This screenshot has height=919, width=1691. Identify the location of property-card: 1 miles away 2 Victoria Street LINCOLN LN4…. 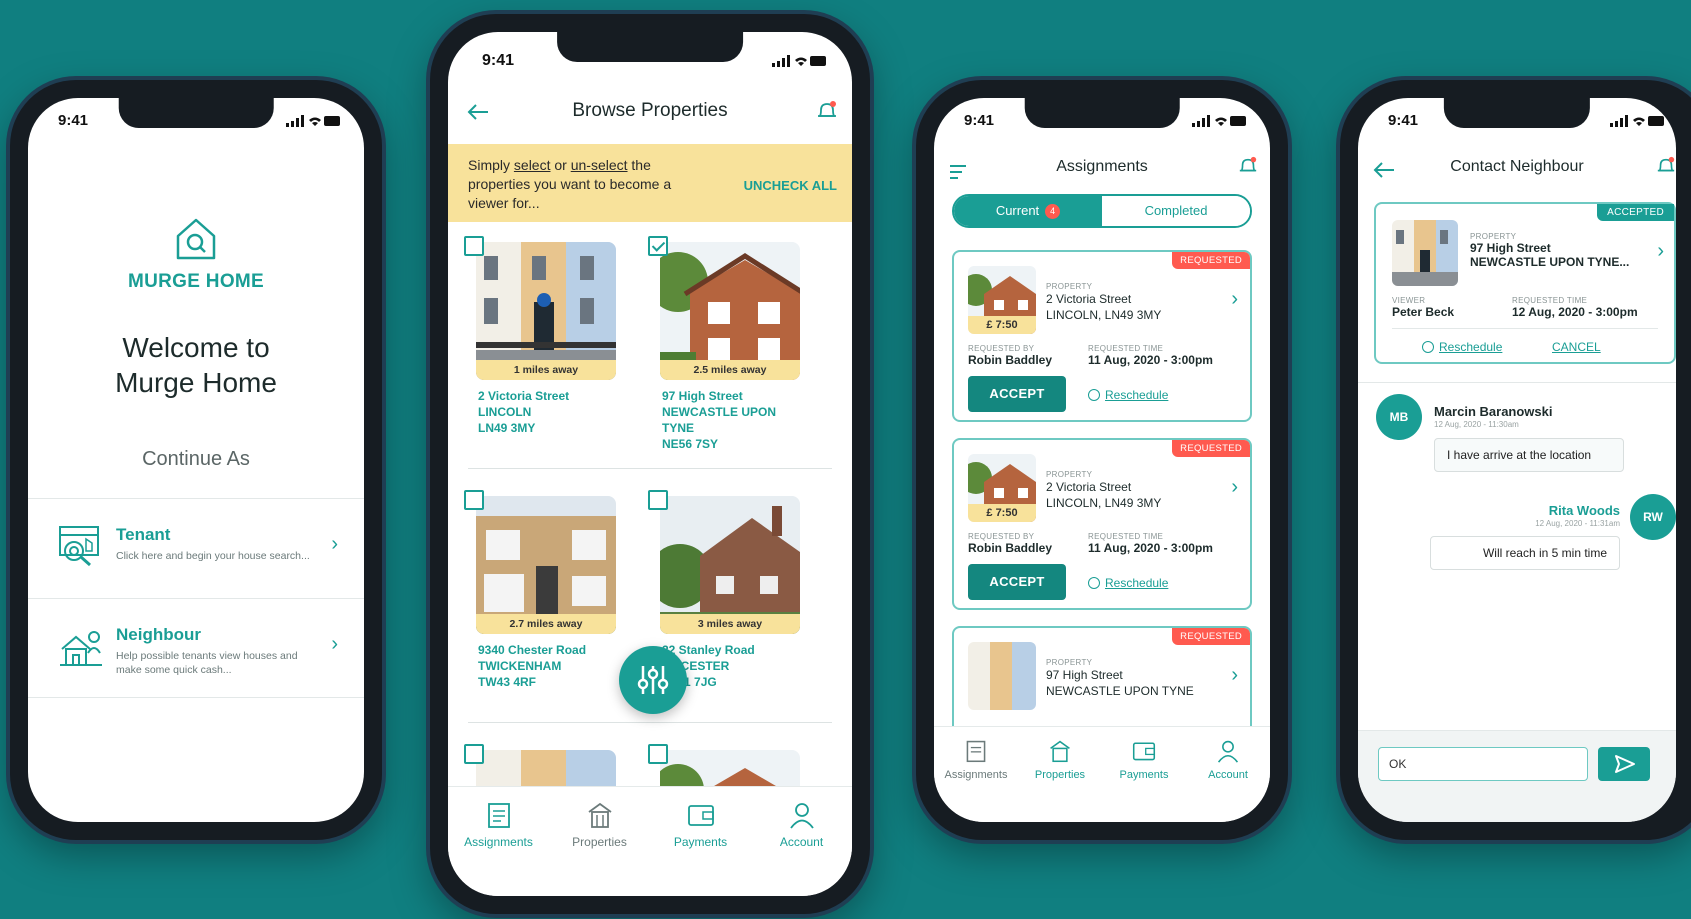
(540, 336).